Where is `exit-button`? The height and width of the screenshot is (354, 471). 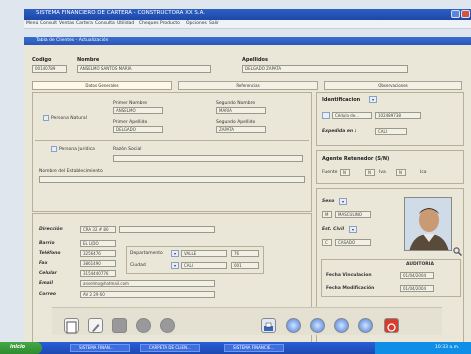
exit-button is located at coordinates (391, 325).